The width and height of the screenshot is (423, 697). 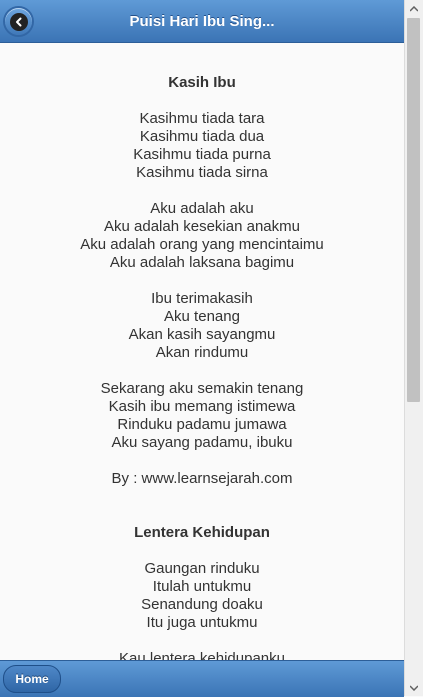 I want to click on back-button, so click(x=18, y=21).